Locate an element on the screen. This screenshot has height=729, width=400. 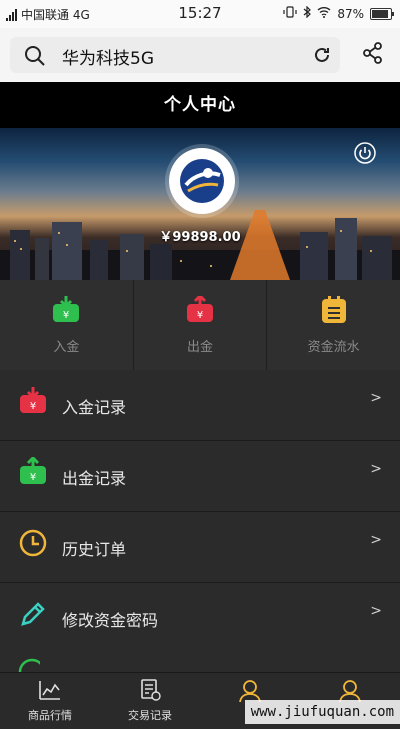
menu-item-order-history: 历史订单 > is located at coordinates (200, 547).